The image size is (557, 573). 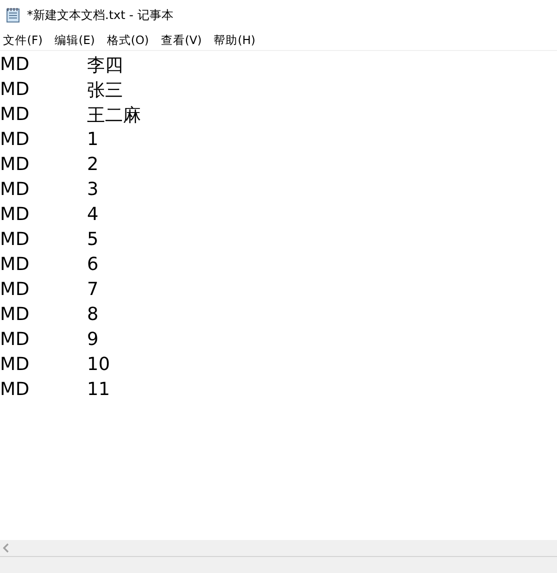 What do you see at coordinates (92, 189) in the screenshot?
I see `text-line: 3` at bounding box center [92, 189].